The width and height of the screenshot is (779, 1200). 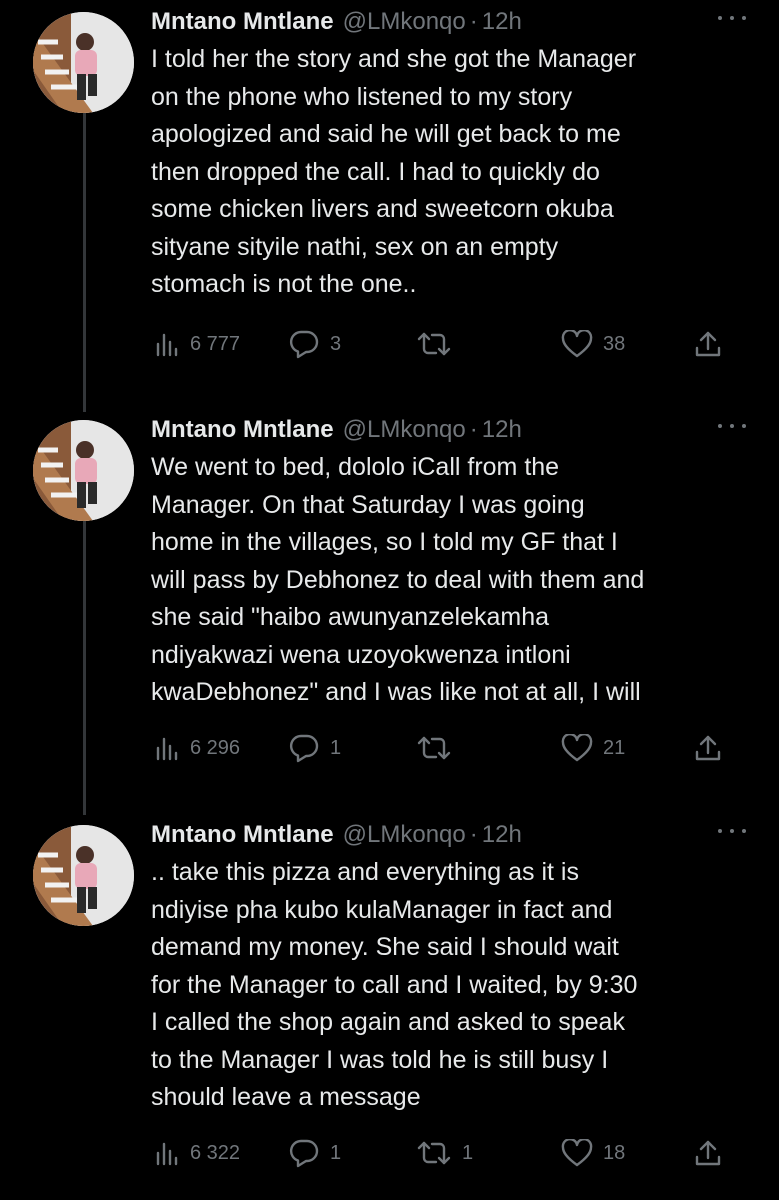 I want to click on like-button: 18, so click(x=593, y=1153).